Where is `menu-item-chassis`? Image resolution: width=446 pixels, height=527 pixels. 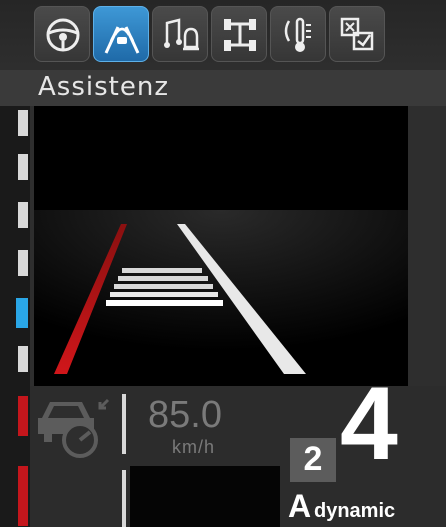
menu-item-chassis is located at coordinates (239, 34).